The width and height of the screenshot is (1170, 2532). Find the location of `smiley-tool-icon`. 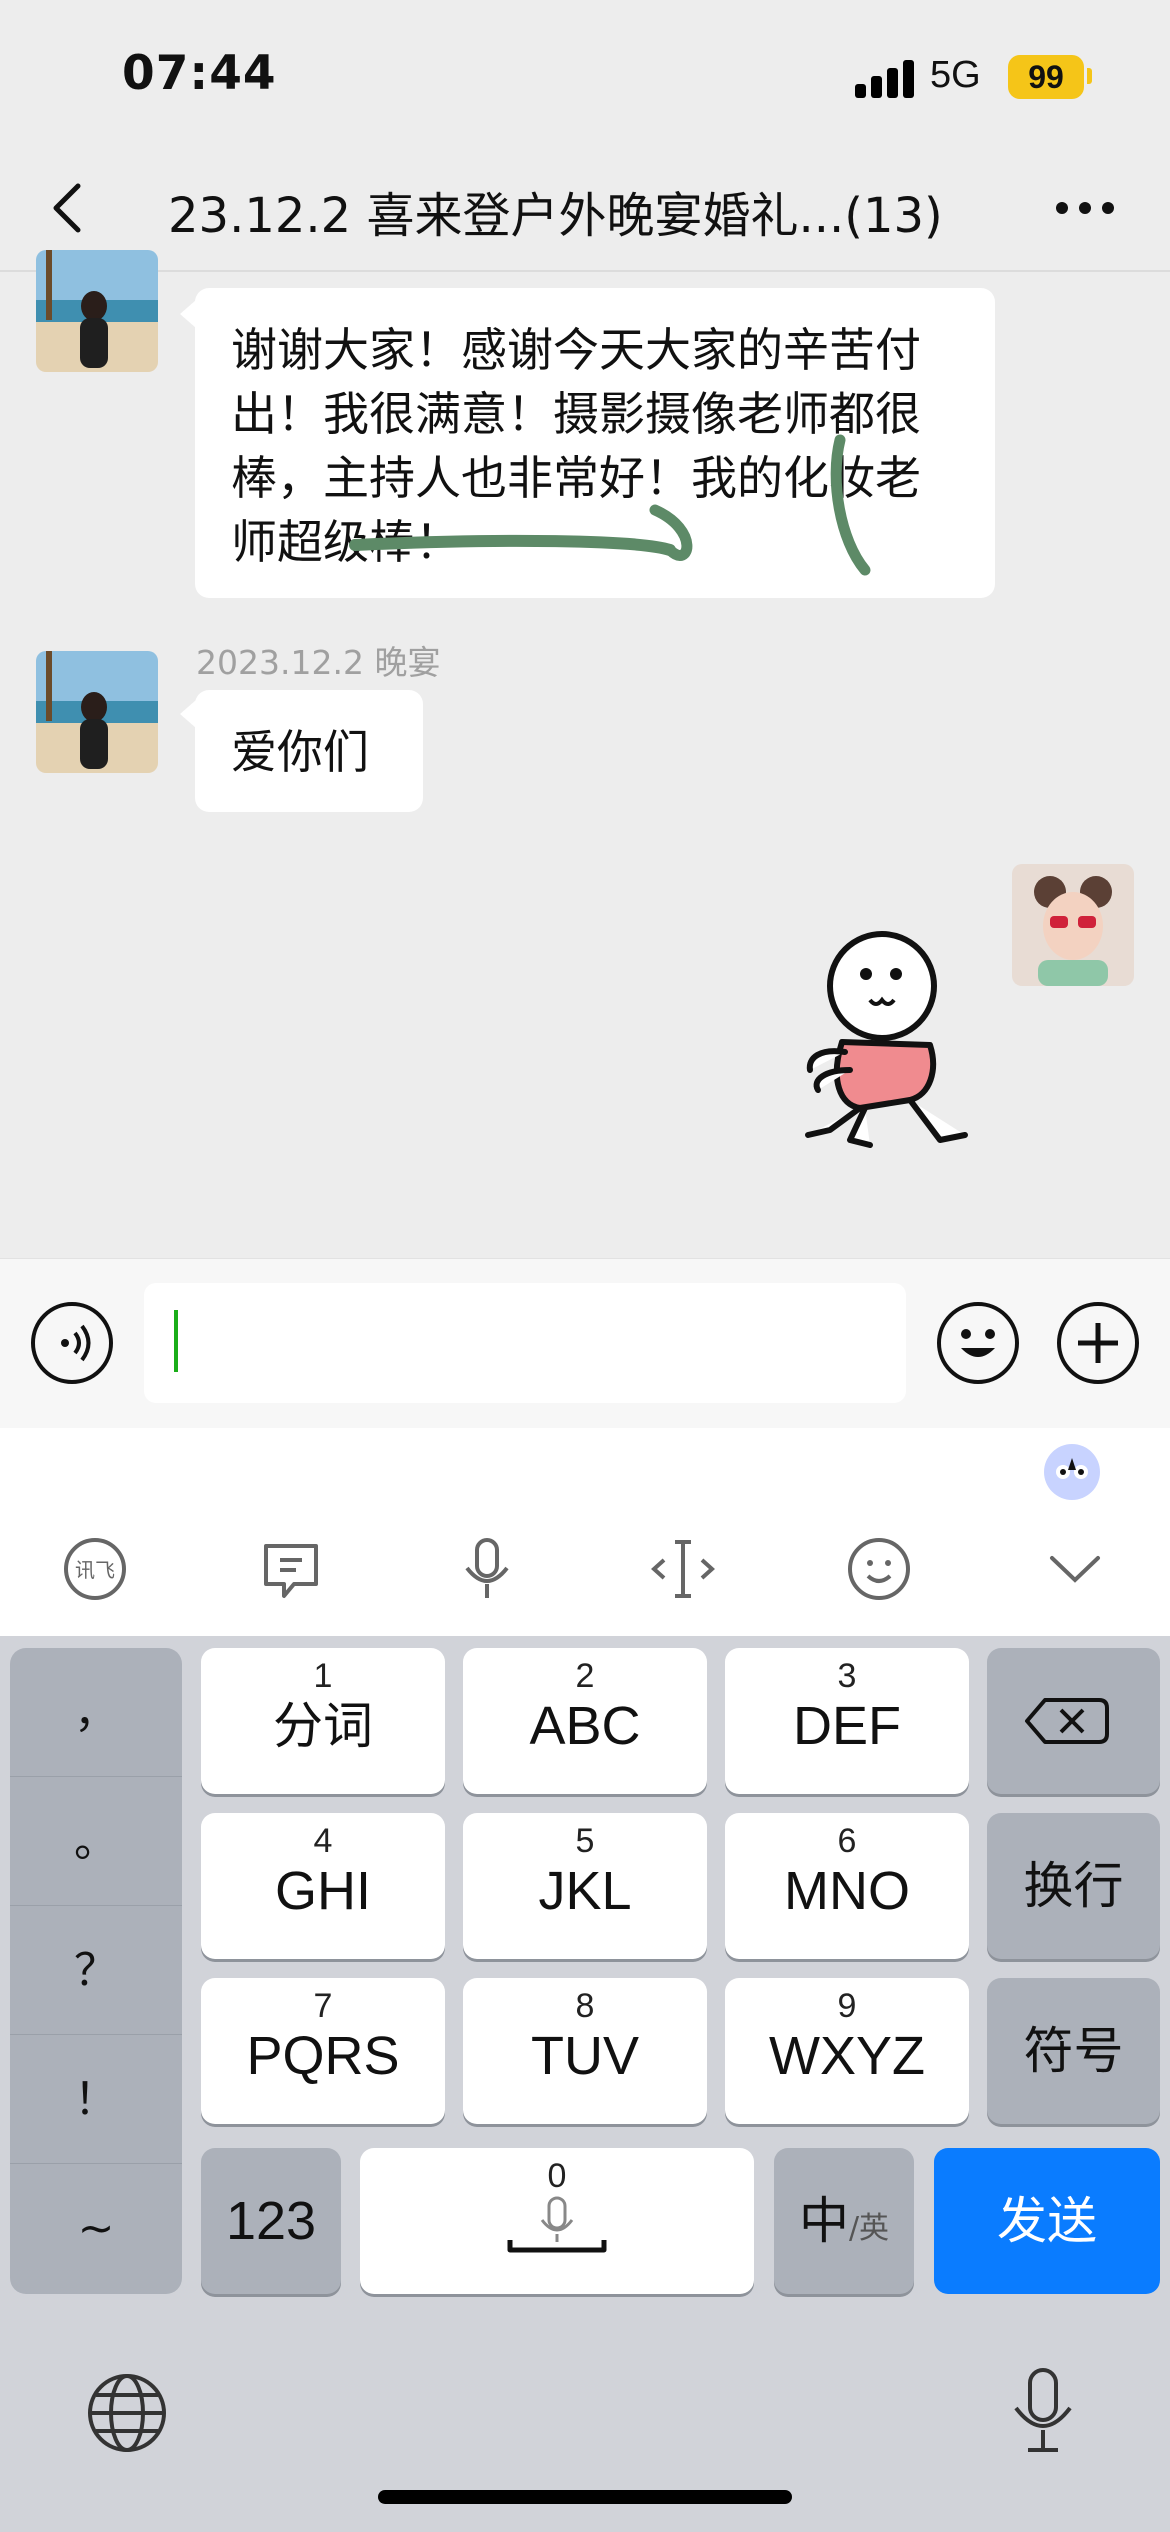

smiley-tool-icon is located at coordinates (879, 1569).